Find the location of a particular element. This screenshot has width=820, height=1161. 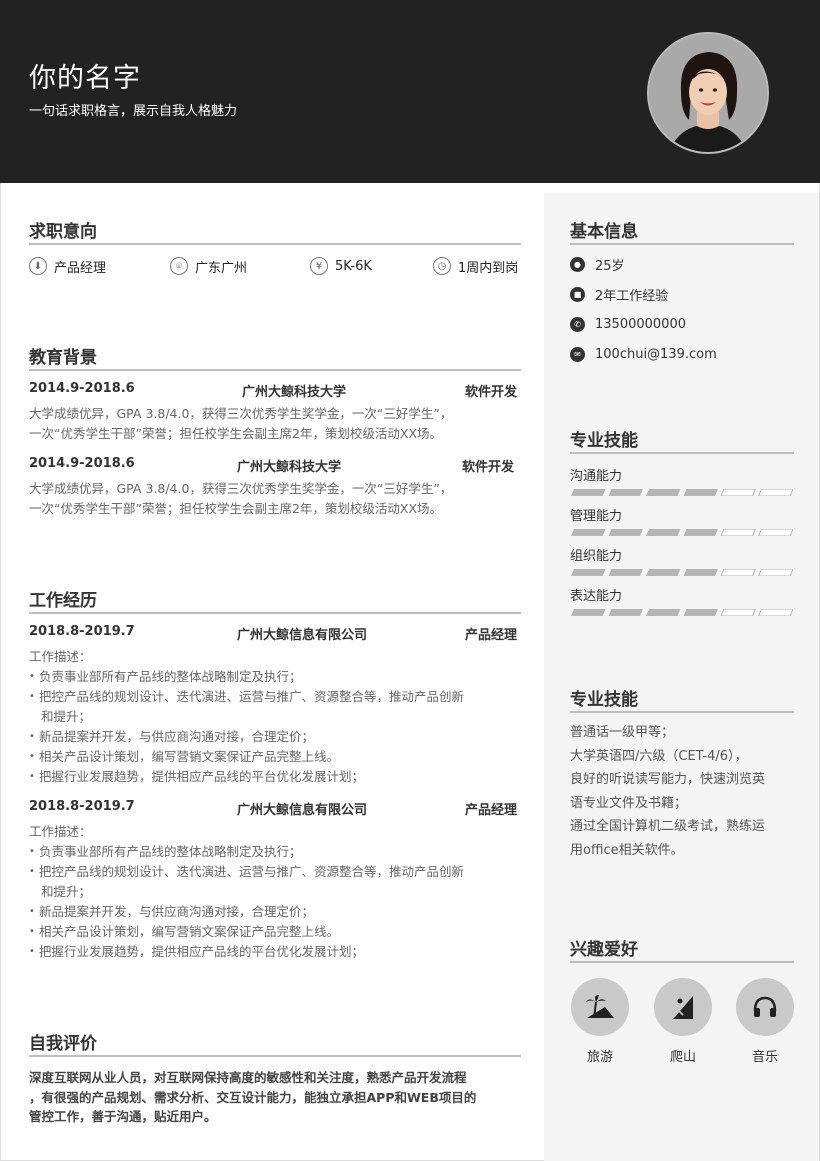

info-experience: ■ 2年工作经验 is located at coordinates (619, 294).